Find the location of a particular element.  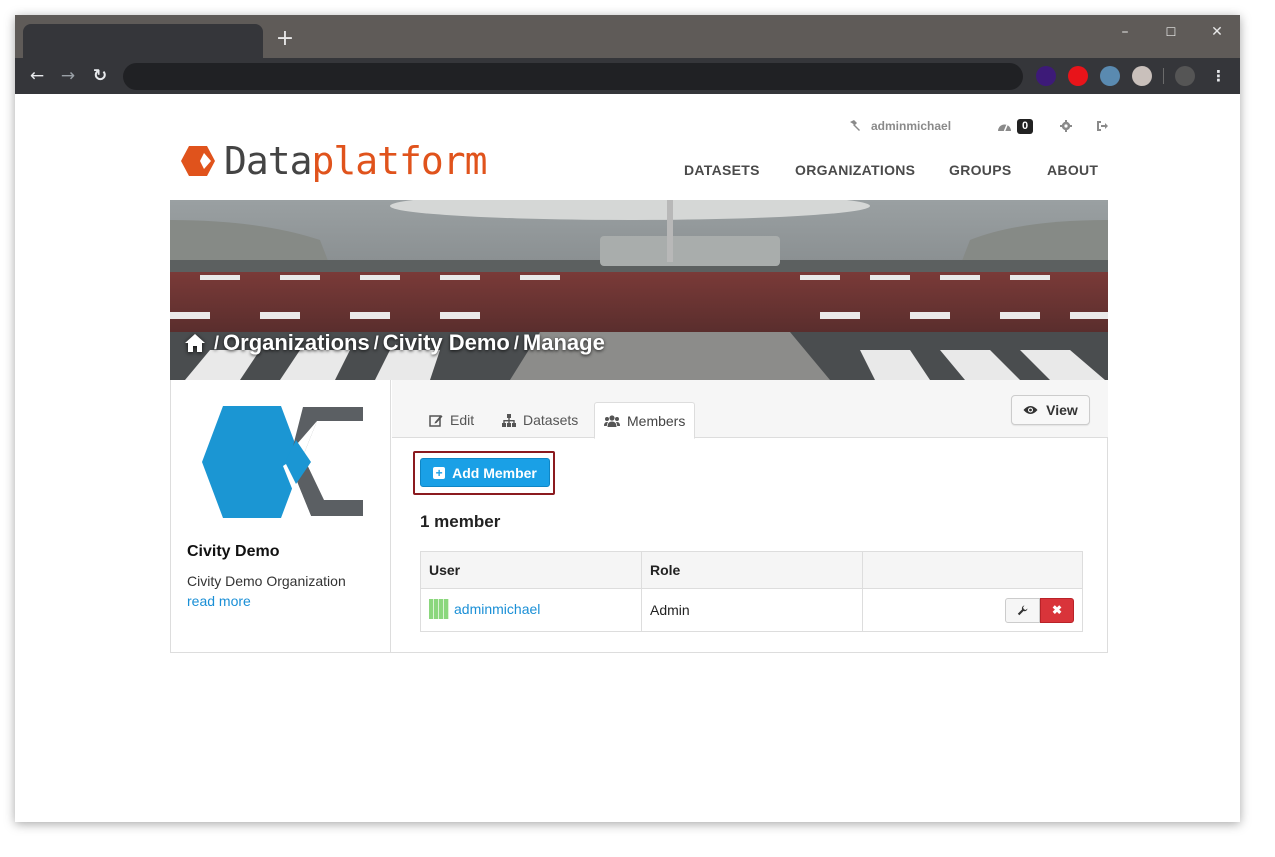

home-icon is located at coordinates (195, 343).